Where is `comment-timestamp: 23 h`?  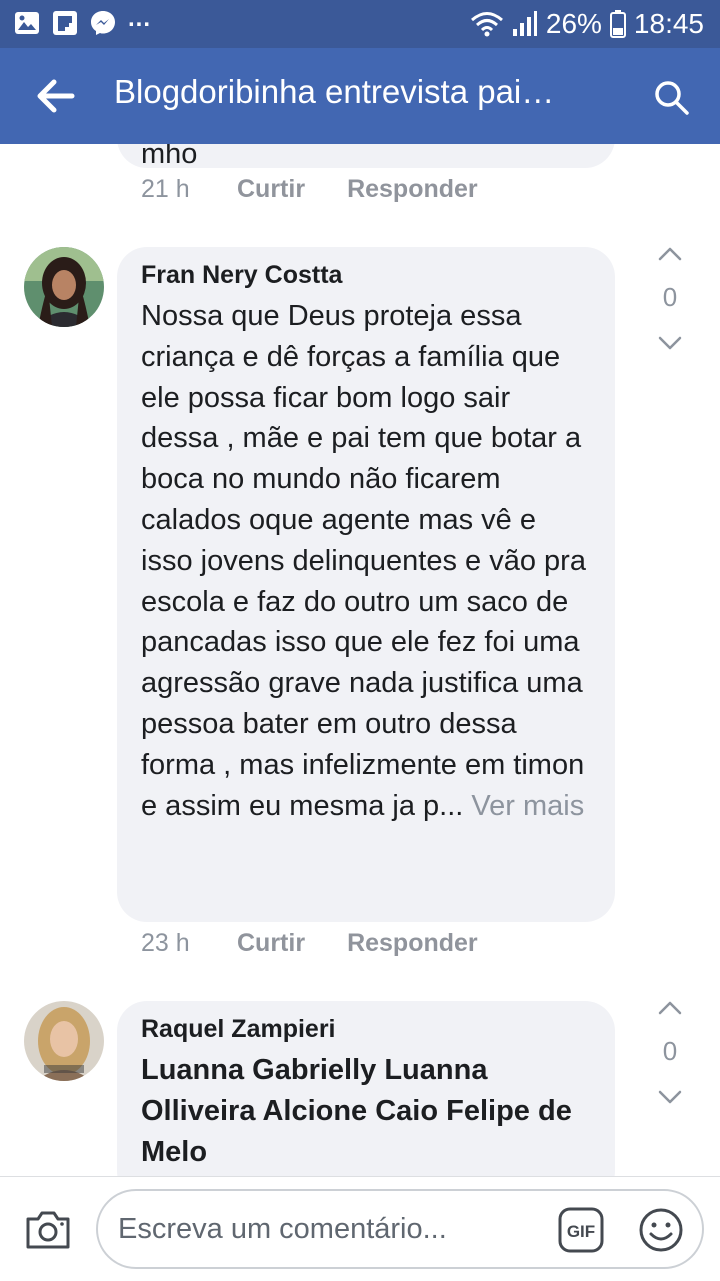
comment-timestamp: 23 h is located at coordinates (165, 943).